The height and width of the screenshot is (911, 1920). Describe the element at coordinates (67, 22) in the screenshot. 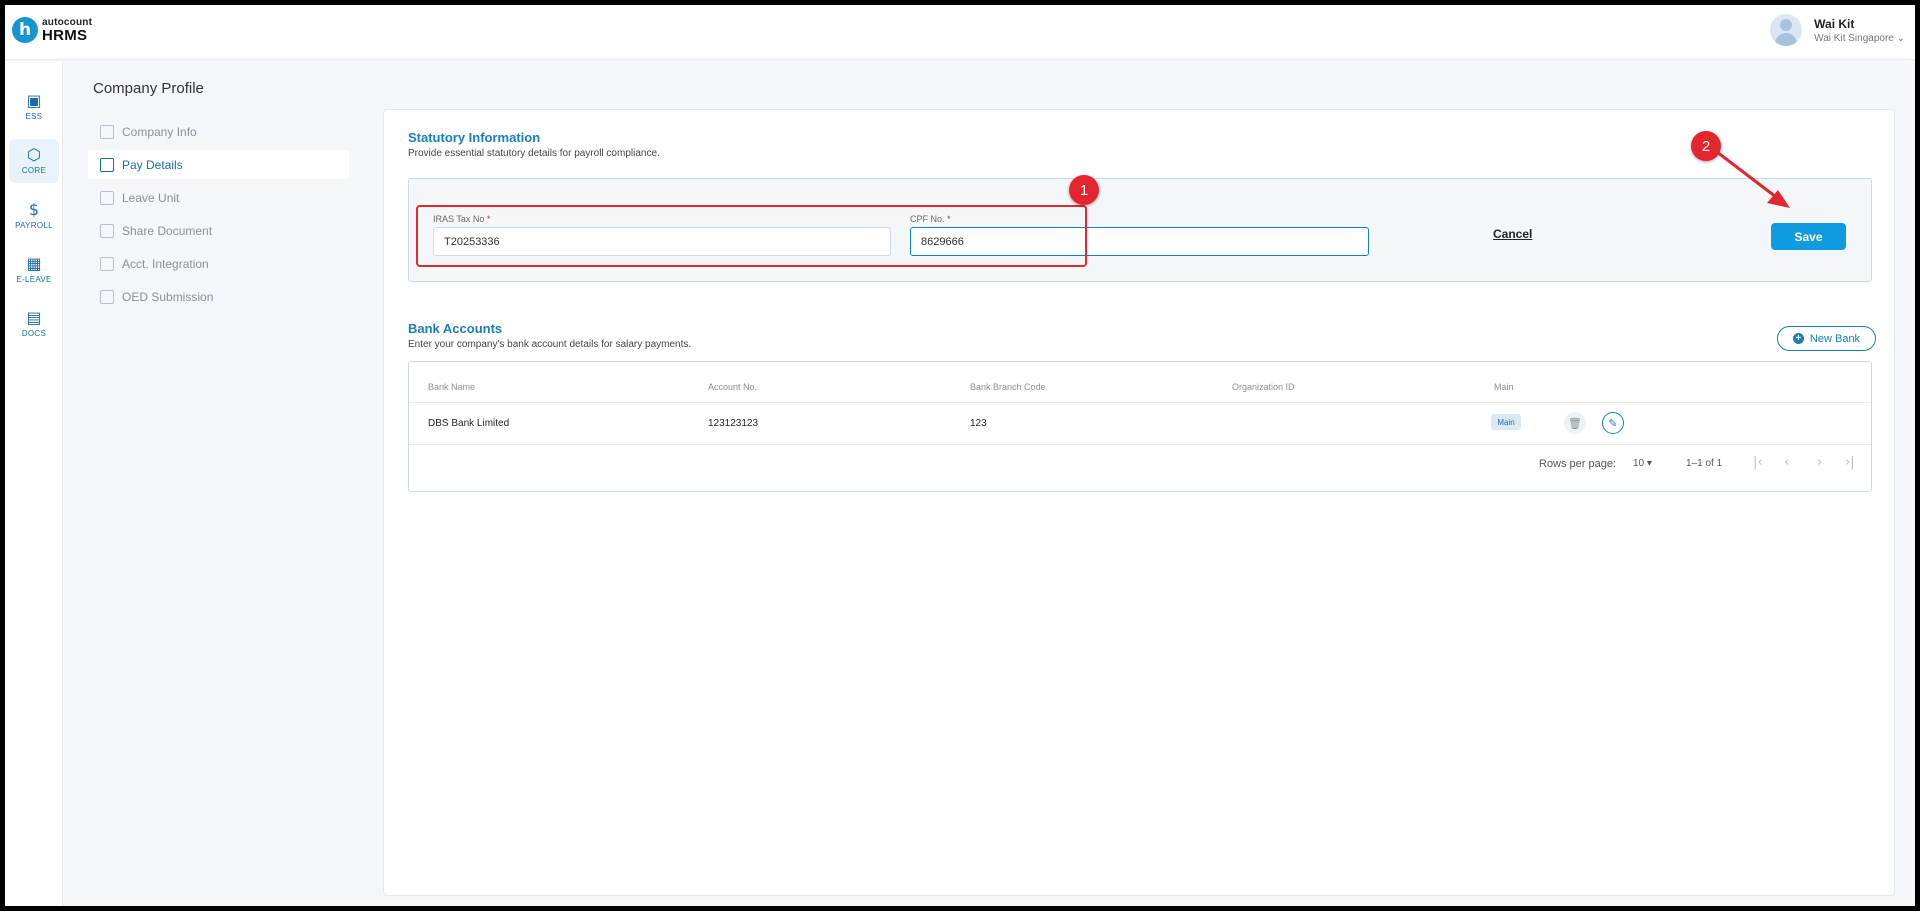

I see `logo-top-text: autocount` at that location.